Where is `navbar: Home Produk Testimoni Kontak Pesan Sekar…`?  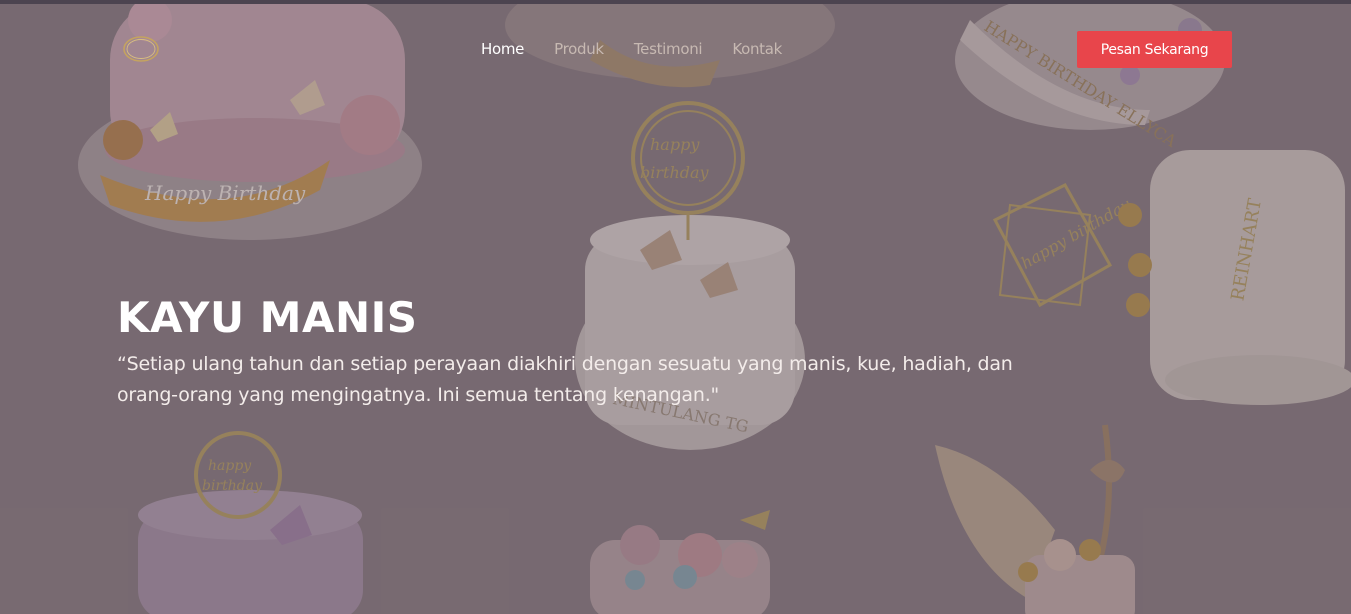 navbar: Home Produk Testimoni Kontak Pesan Sekar… is located at coordinates (675, 49).